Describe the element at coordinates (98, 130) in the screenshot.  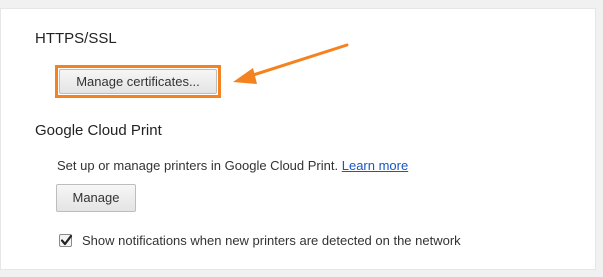
I see `google-cloud-print-heading: Google Cloud Print` at that location.